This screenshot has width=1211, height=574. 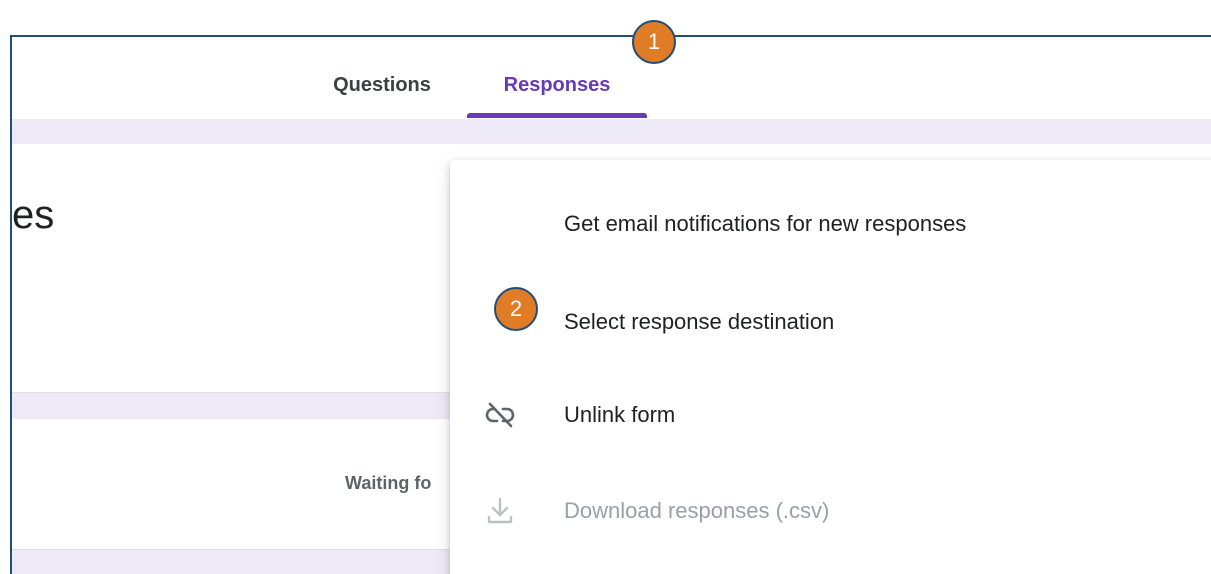 I want to click on tab-questions: Questions, so click(x=382, y=78).